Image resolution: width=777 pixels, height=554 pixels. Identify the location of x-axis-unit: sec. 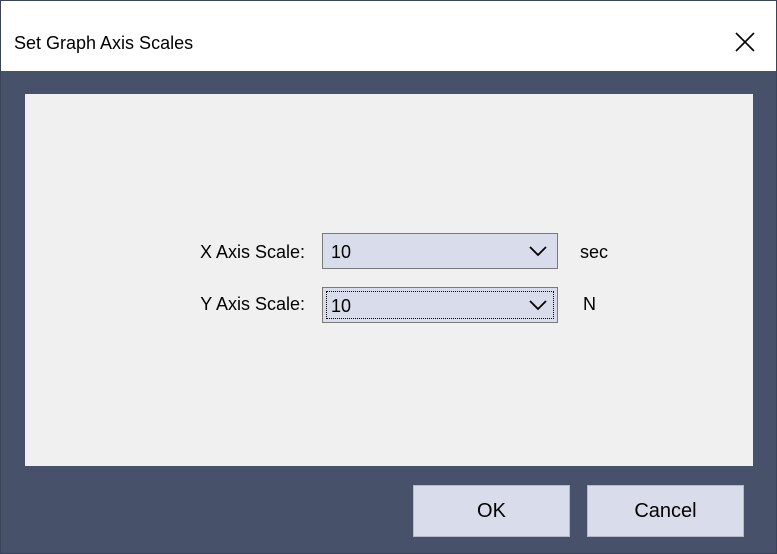
(594, 252).